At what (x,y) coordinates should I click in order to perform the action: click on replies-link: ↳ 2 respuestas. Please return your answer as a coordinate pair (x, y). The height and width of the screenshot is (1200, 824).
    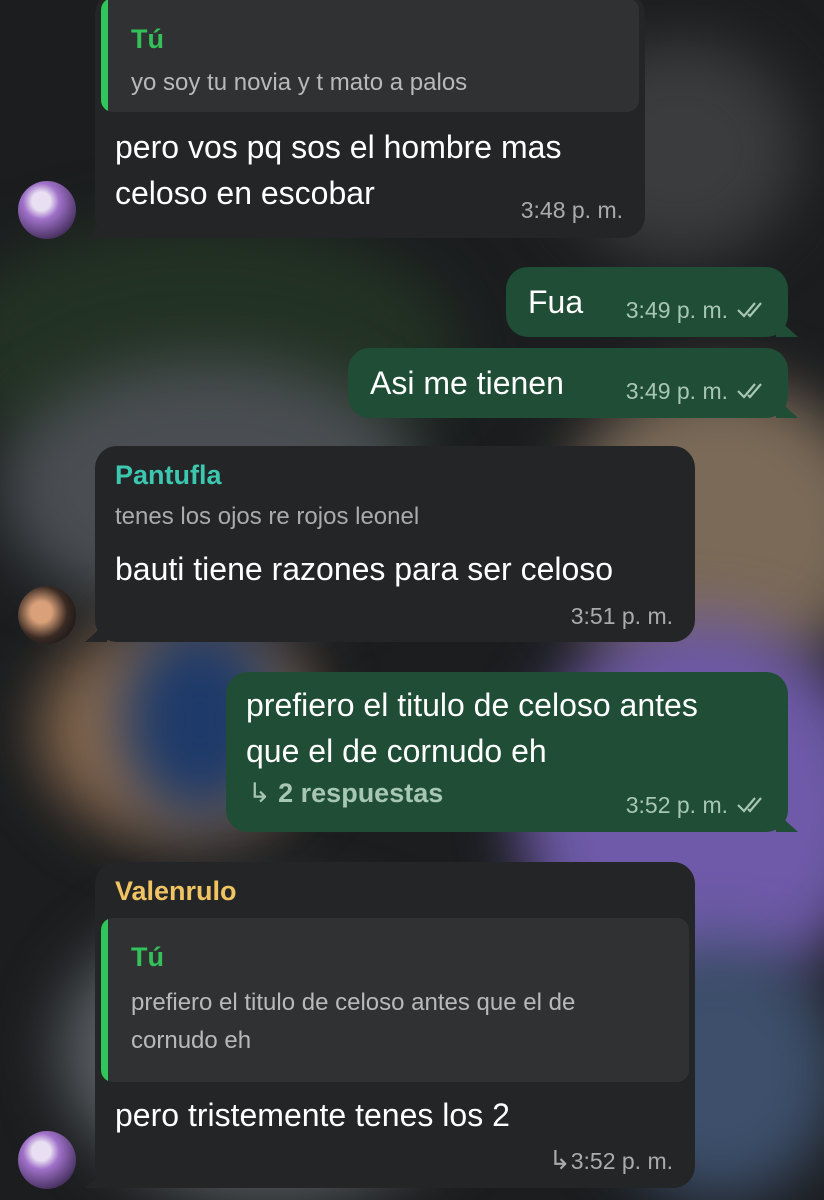
    Looking at the image, I should click on (345, 793).